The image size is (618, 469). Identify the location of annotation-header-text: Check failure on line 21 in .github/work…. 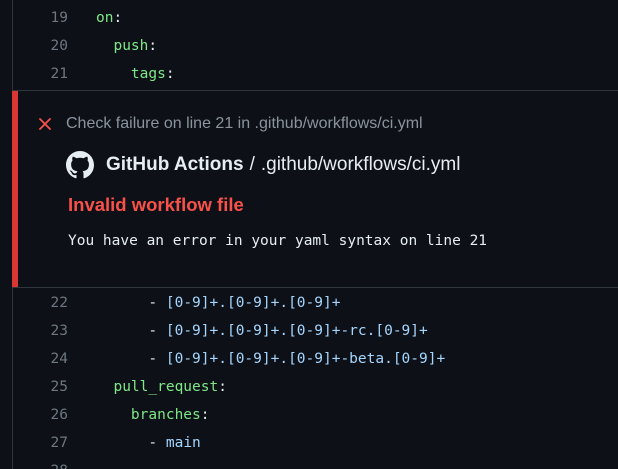
(244, 123).